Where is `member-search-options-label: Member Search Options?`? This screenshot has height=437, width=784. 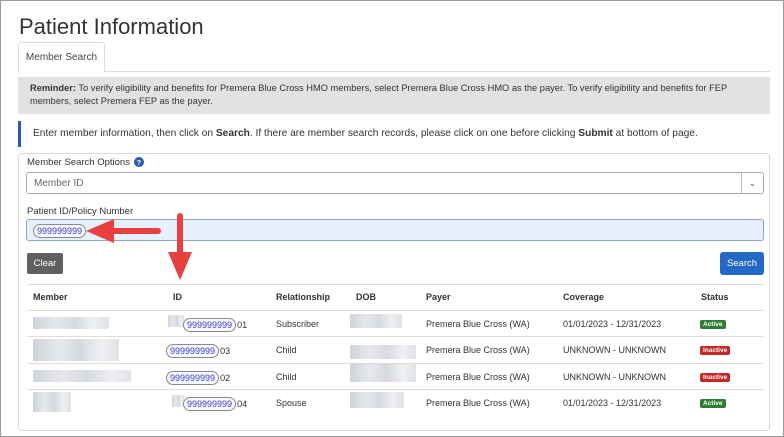 member-search-options-label: Member Search Options? is located at coordinates (85, 162).